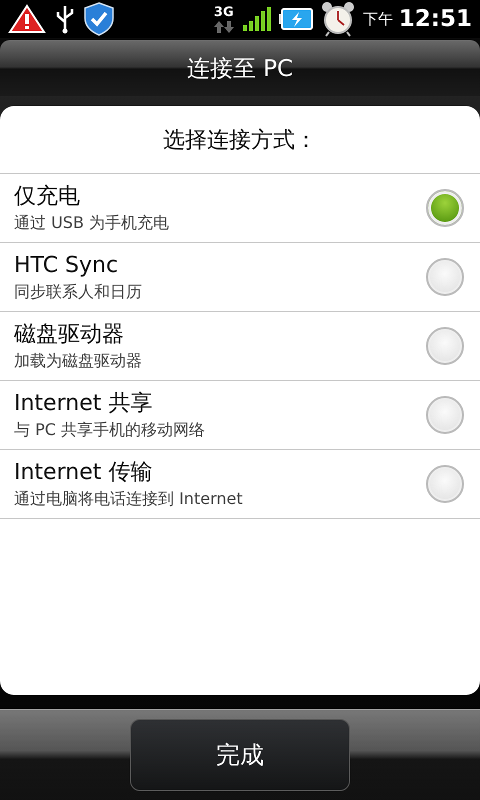 The width and height of the screenshot is (480, 800). I want to click on time-period: 下午, so click(377, 19).